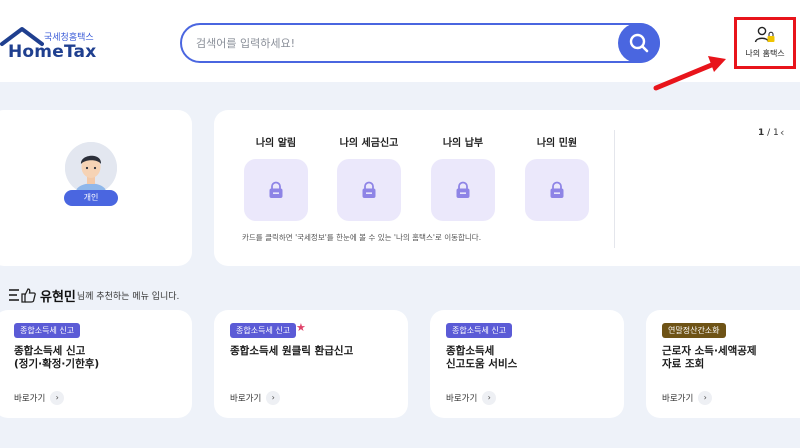 The image size is (800, 448). I want to click on my-tax-report-item: 나의 세금신고, so click(369, 177).